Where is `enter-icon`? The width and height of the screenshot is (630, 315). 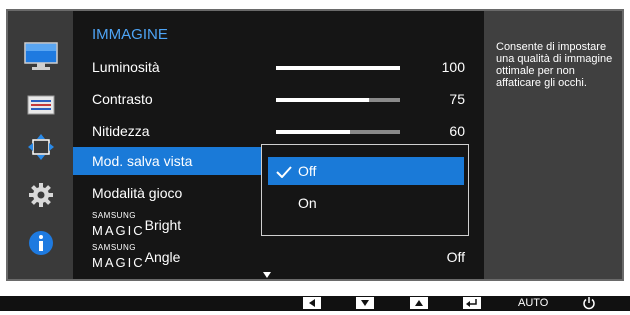 enter-icon is located at coordinates (471, 302).